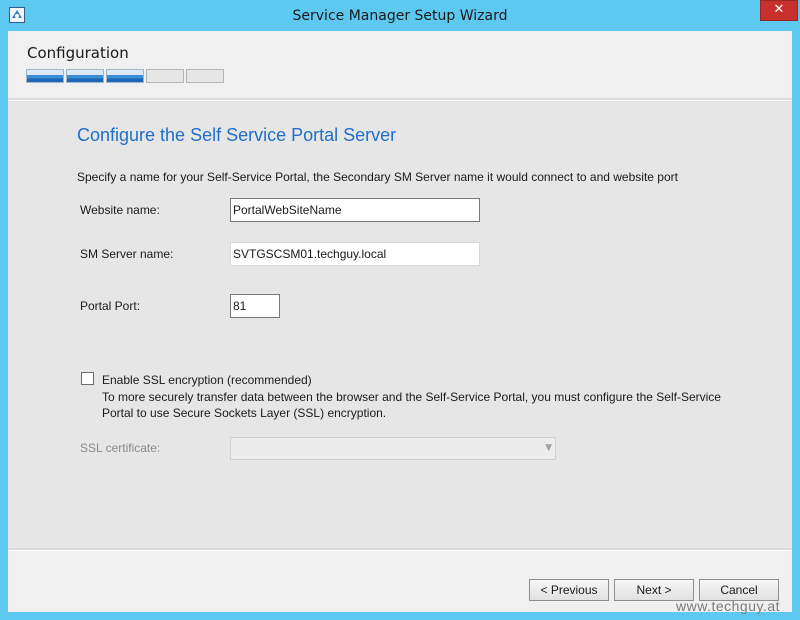 This screenshot has width=800, height=620. I want to click on title-bar: Service Manager Setup Wizard ✕, so click(400, 16).